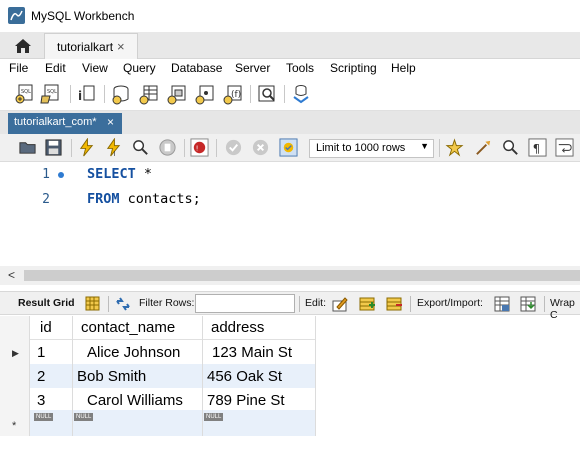 The height and width of the screenshot is (457, 580). Describe the element at coordinates (14, 426) in the screenshot. I see `new-row-indicator-icon: *` at that location.